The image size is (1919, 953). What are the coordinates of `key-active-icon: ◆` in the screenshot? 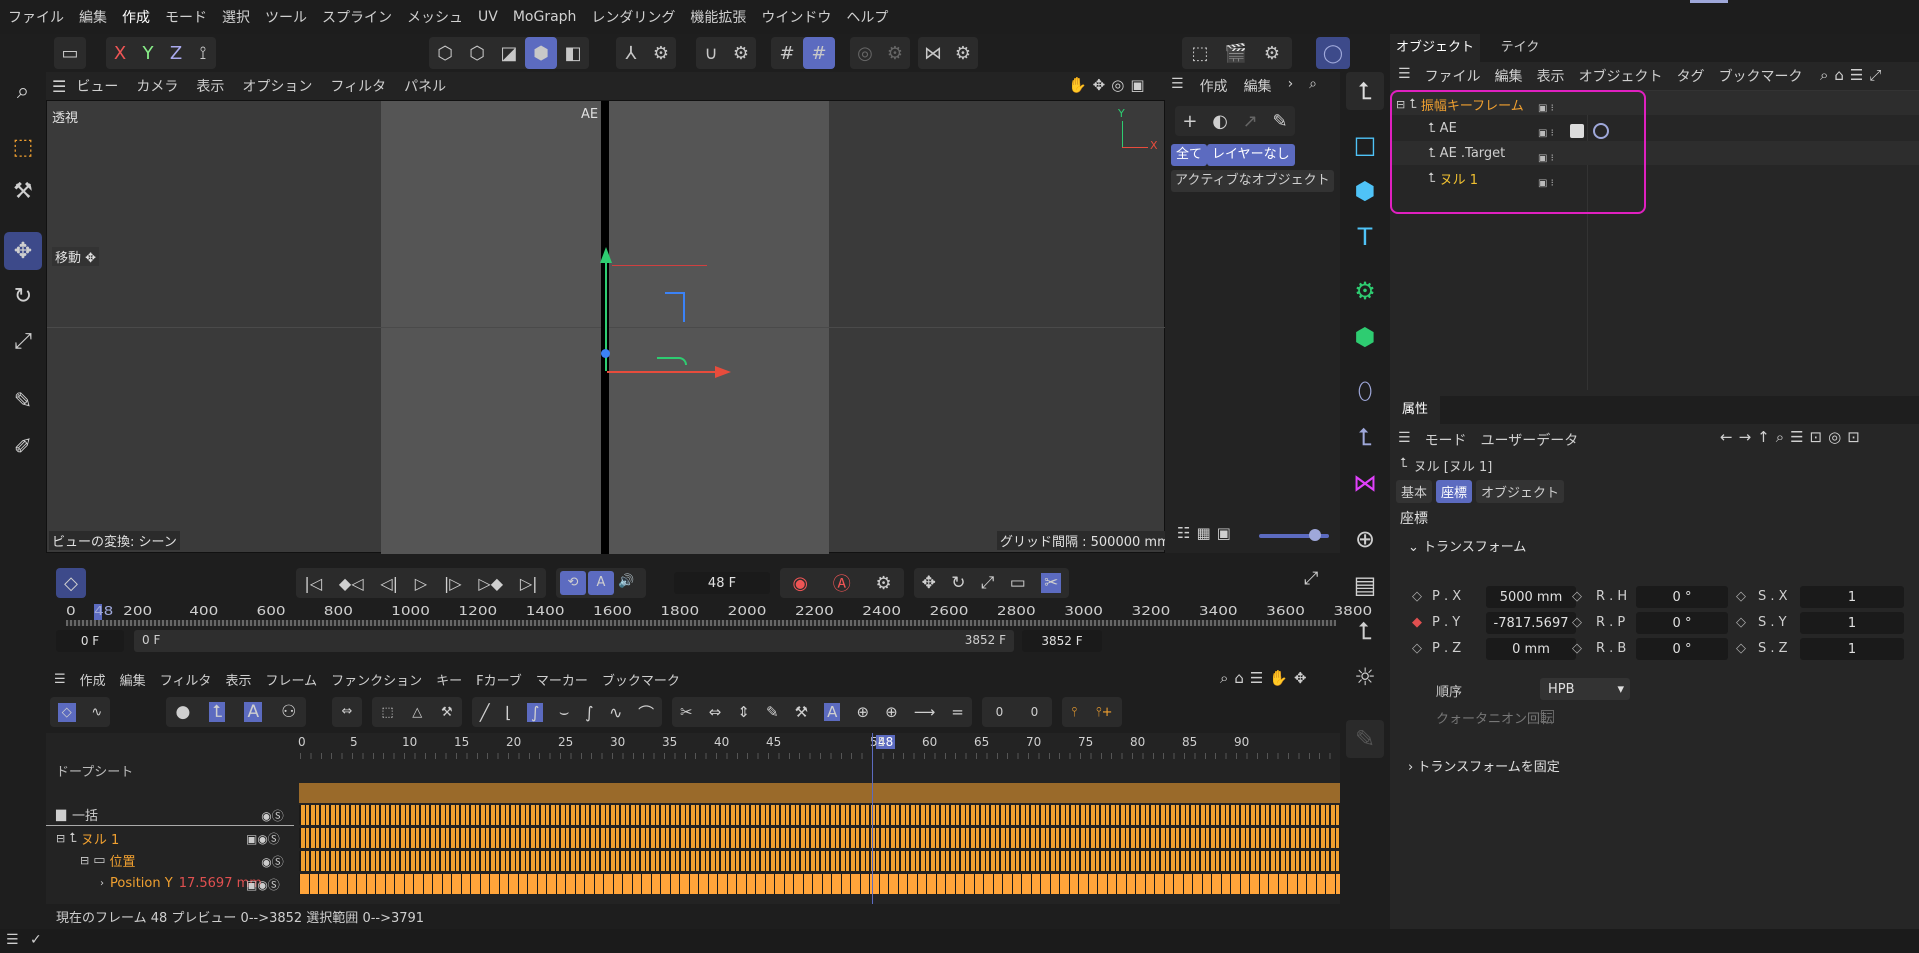 It's located at (1417, 622).